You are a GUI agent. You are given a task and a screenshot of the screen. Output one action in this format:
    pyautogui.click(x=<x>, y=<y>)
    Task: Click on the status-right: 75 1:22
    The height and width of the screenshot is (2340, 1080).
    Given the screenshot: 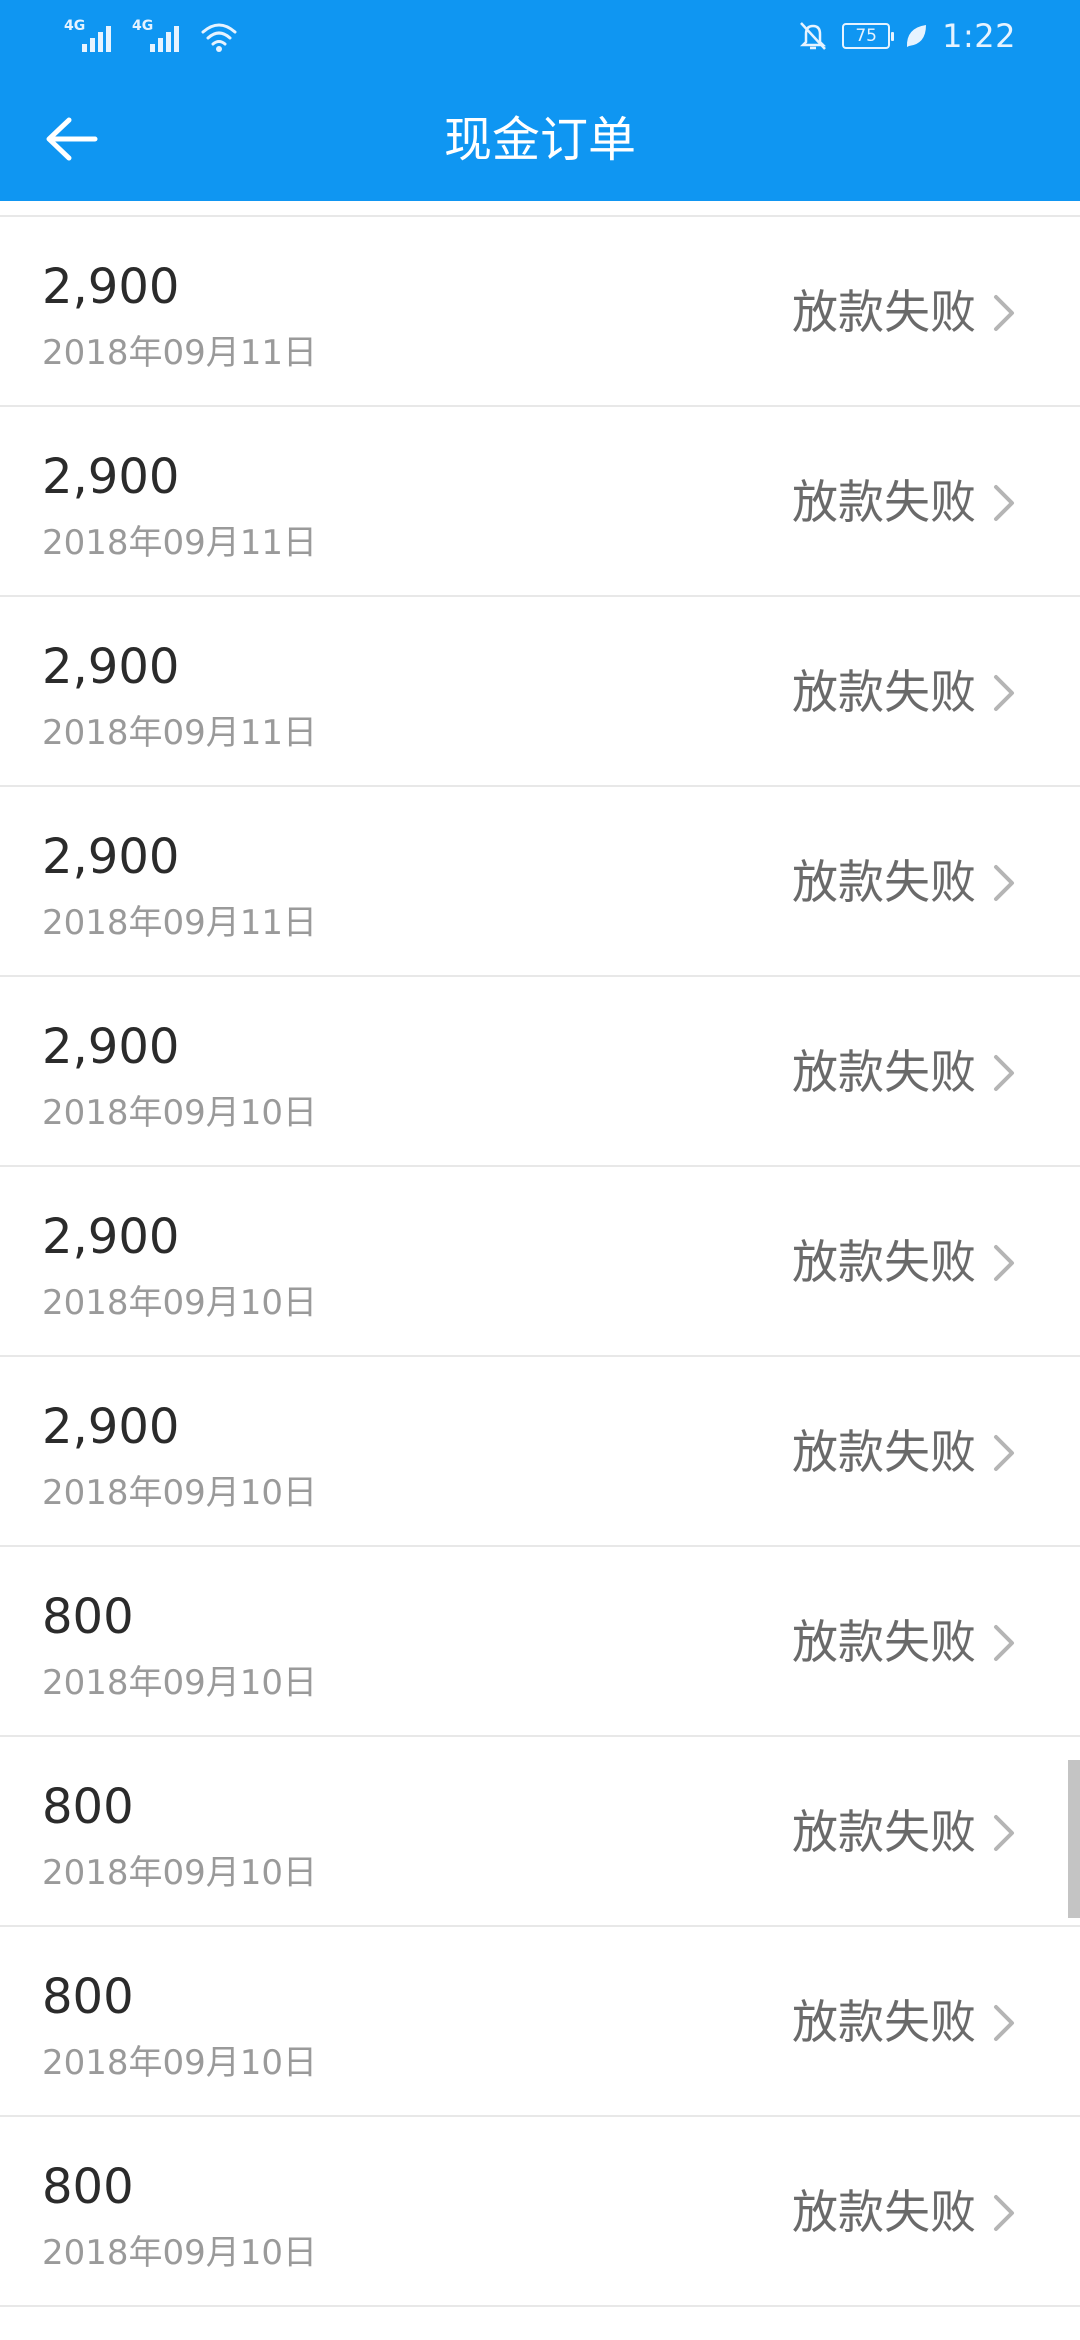 What is the action you would take?
    pyautogui.click(x=907, y=36)
    